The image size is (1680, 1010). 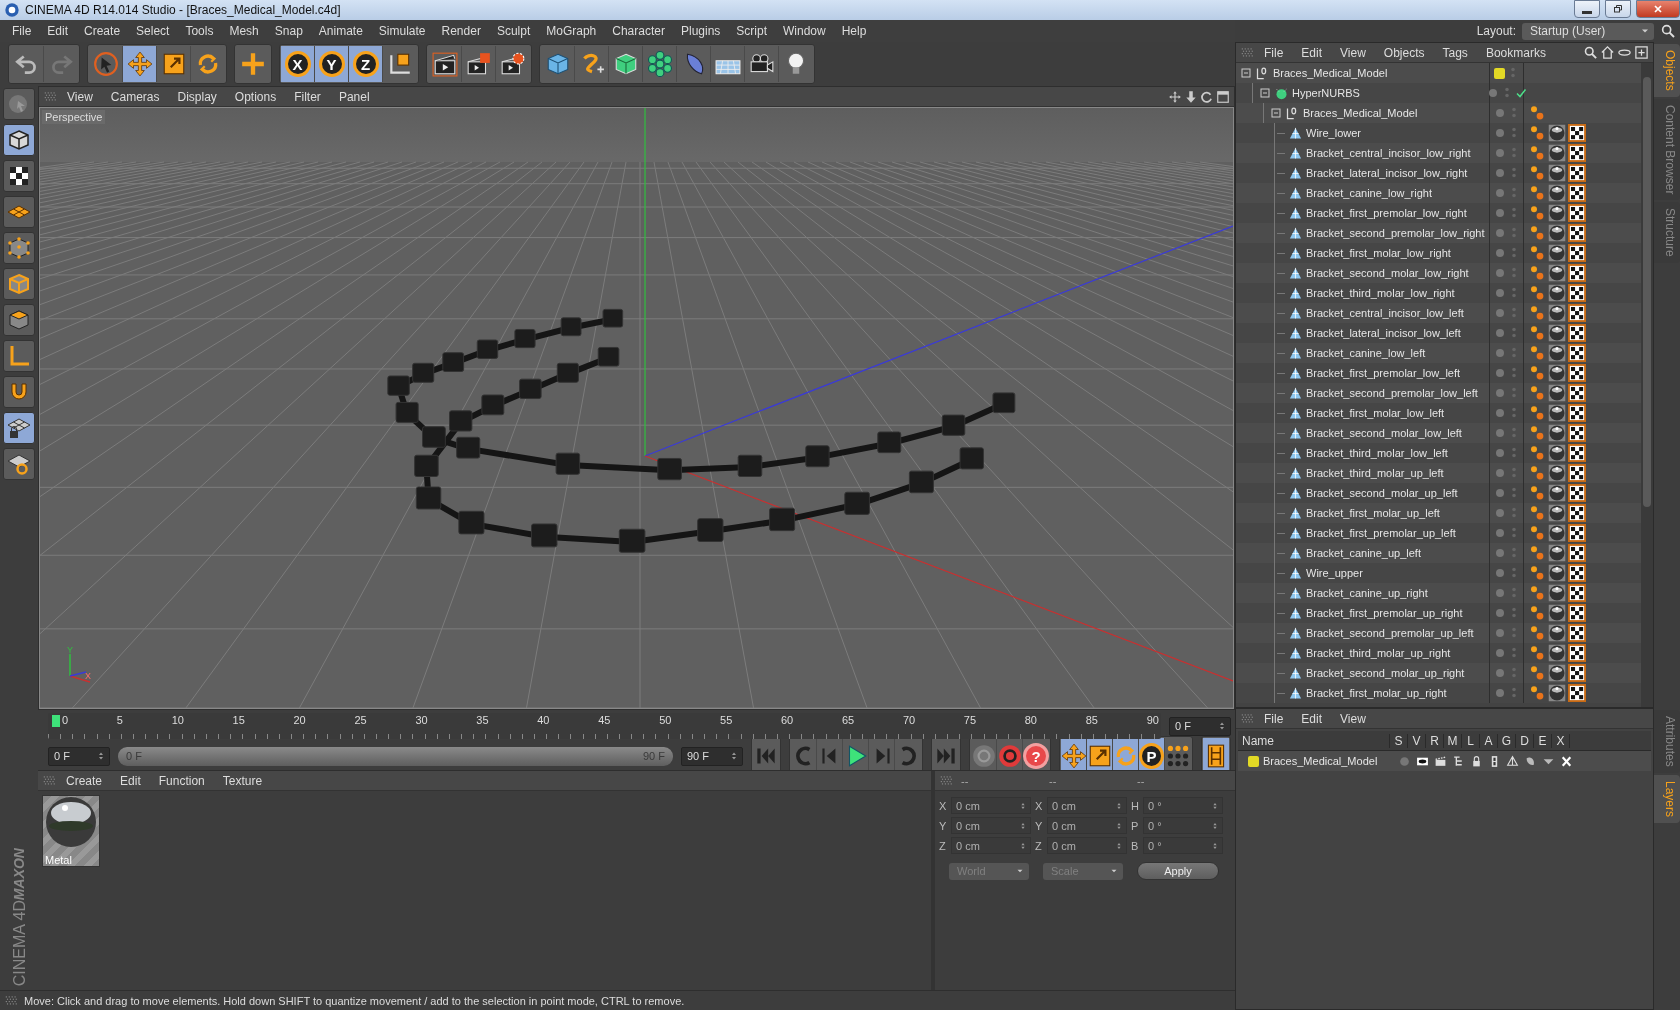 I want to click on menu-item: Panel, so click(x=354, y=96).